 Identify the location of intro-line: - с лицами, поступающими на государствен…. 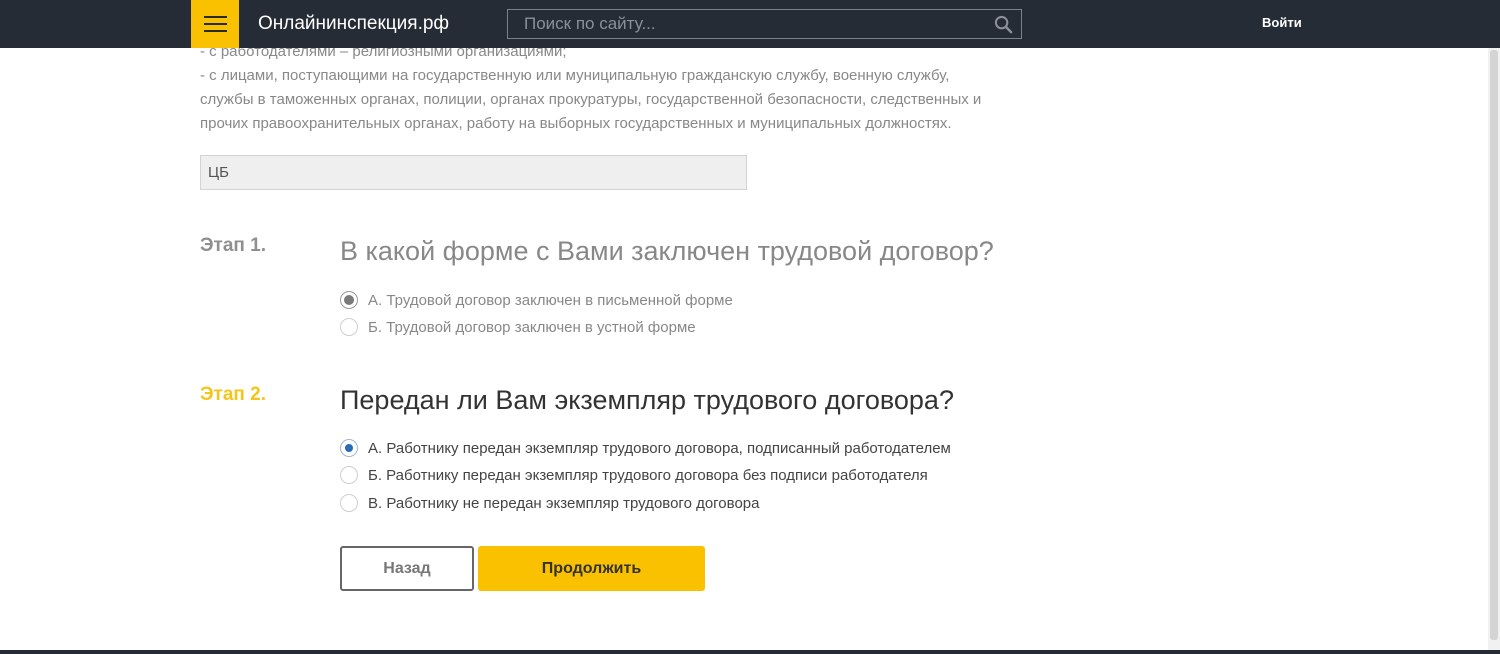
(575, 75).